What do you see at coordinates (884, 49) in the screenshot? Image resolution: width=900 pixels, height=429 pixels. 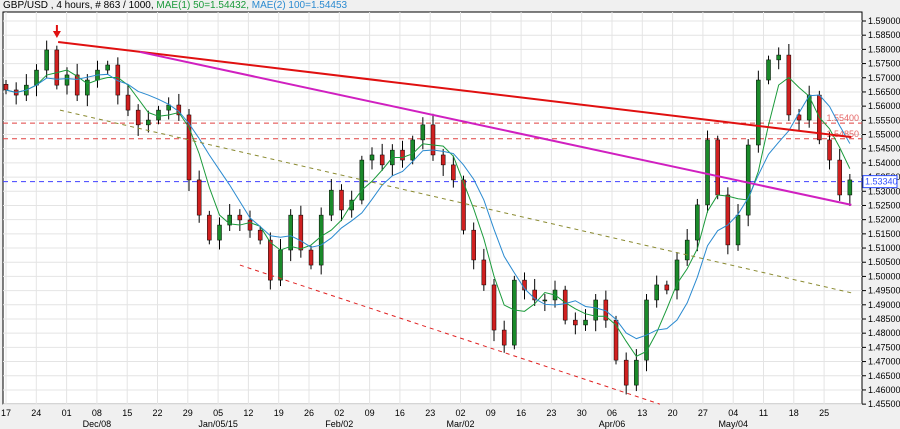 I see `y-tick-label: 1.58000` at bounding box center [884, 49].